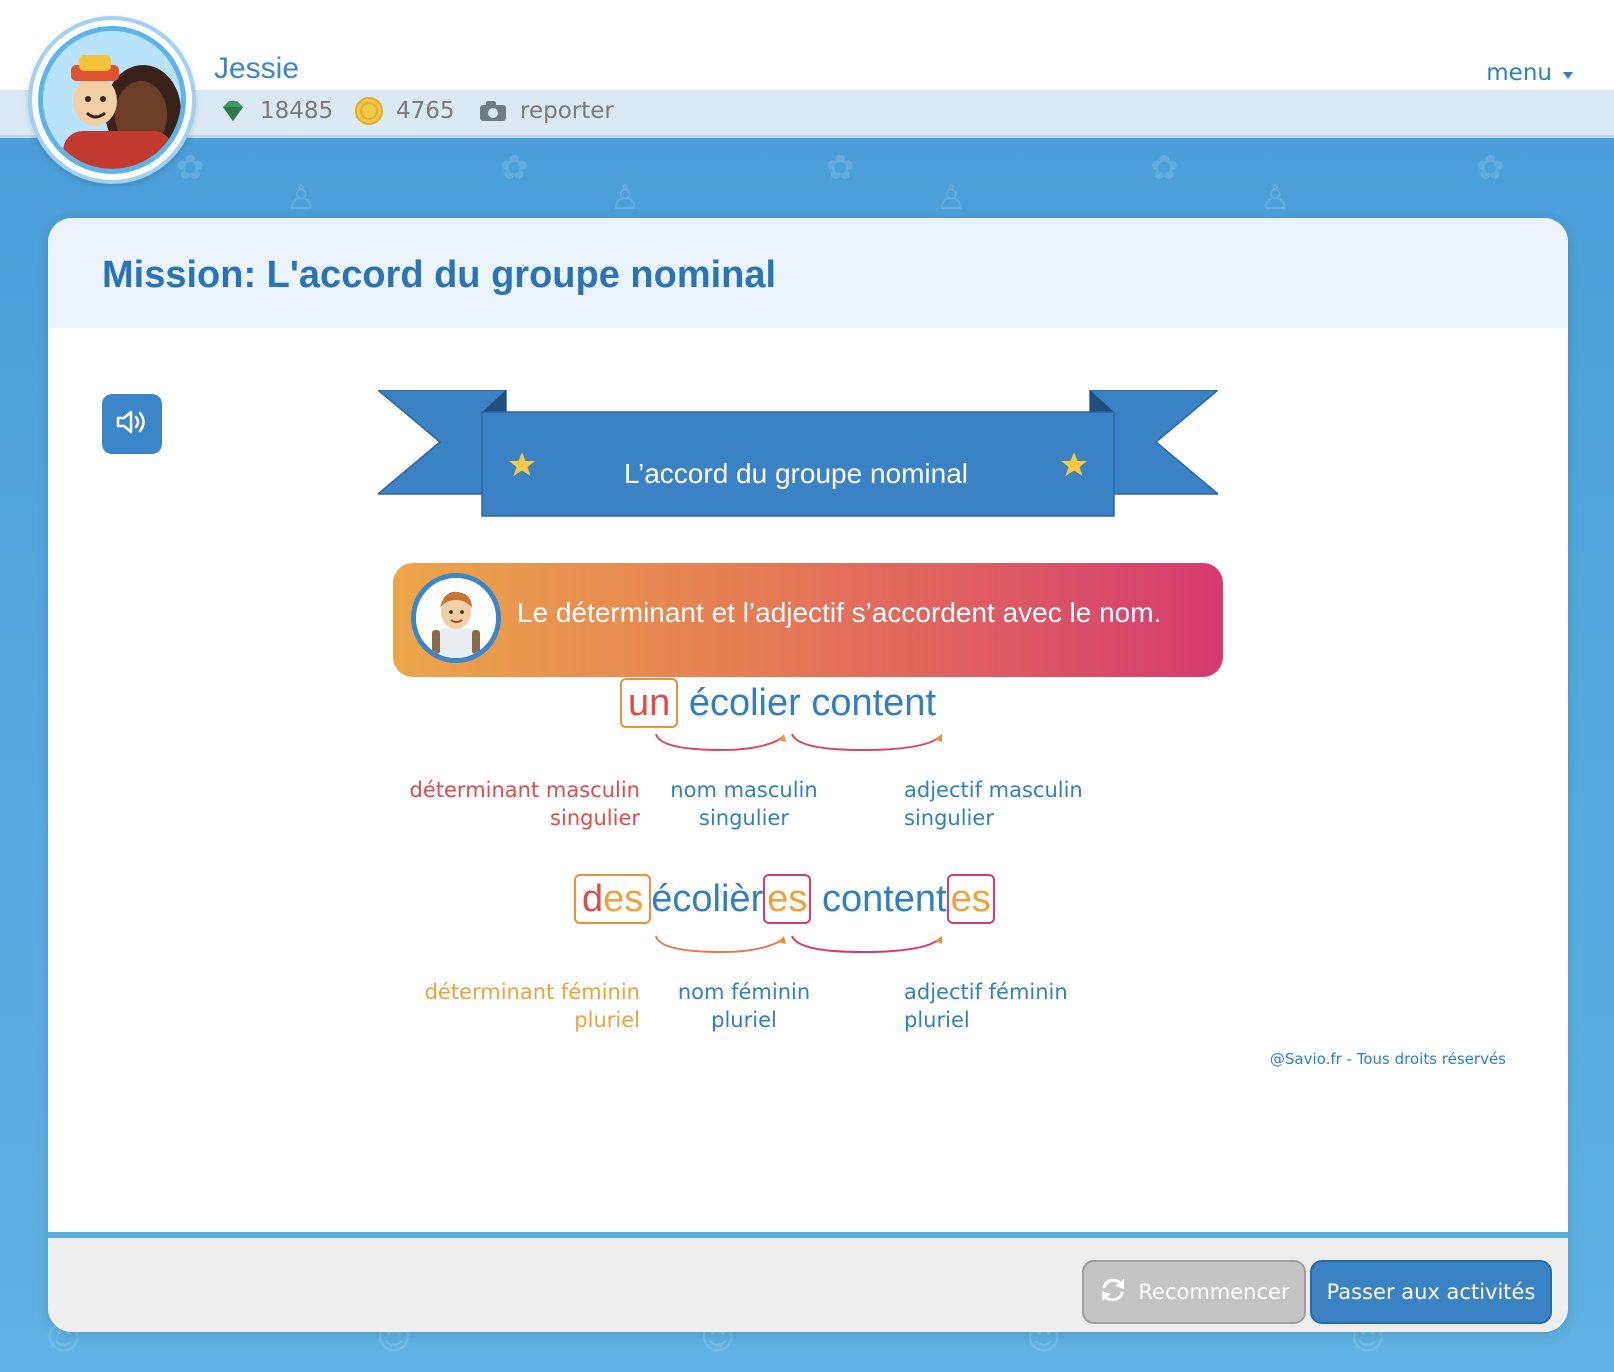 The image size is (1614, 1372). Describe the element at coordinates (1568, 73) in the screenshot. I see `chevron-down-icon` at that location.